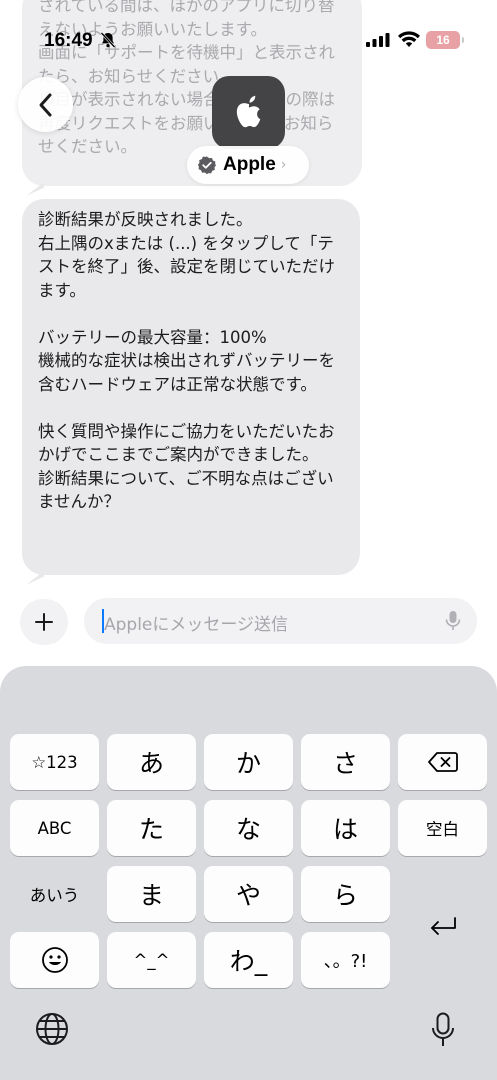  I want to click on business-name: Apple, so click(249, 164).